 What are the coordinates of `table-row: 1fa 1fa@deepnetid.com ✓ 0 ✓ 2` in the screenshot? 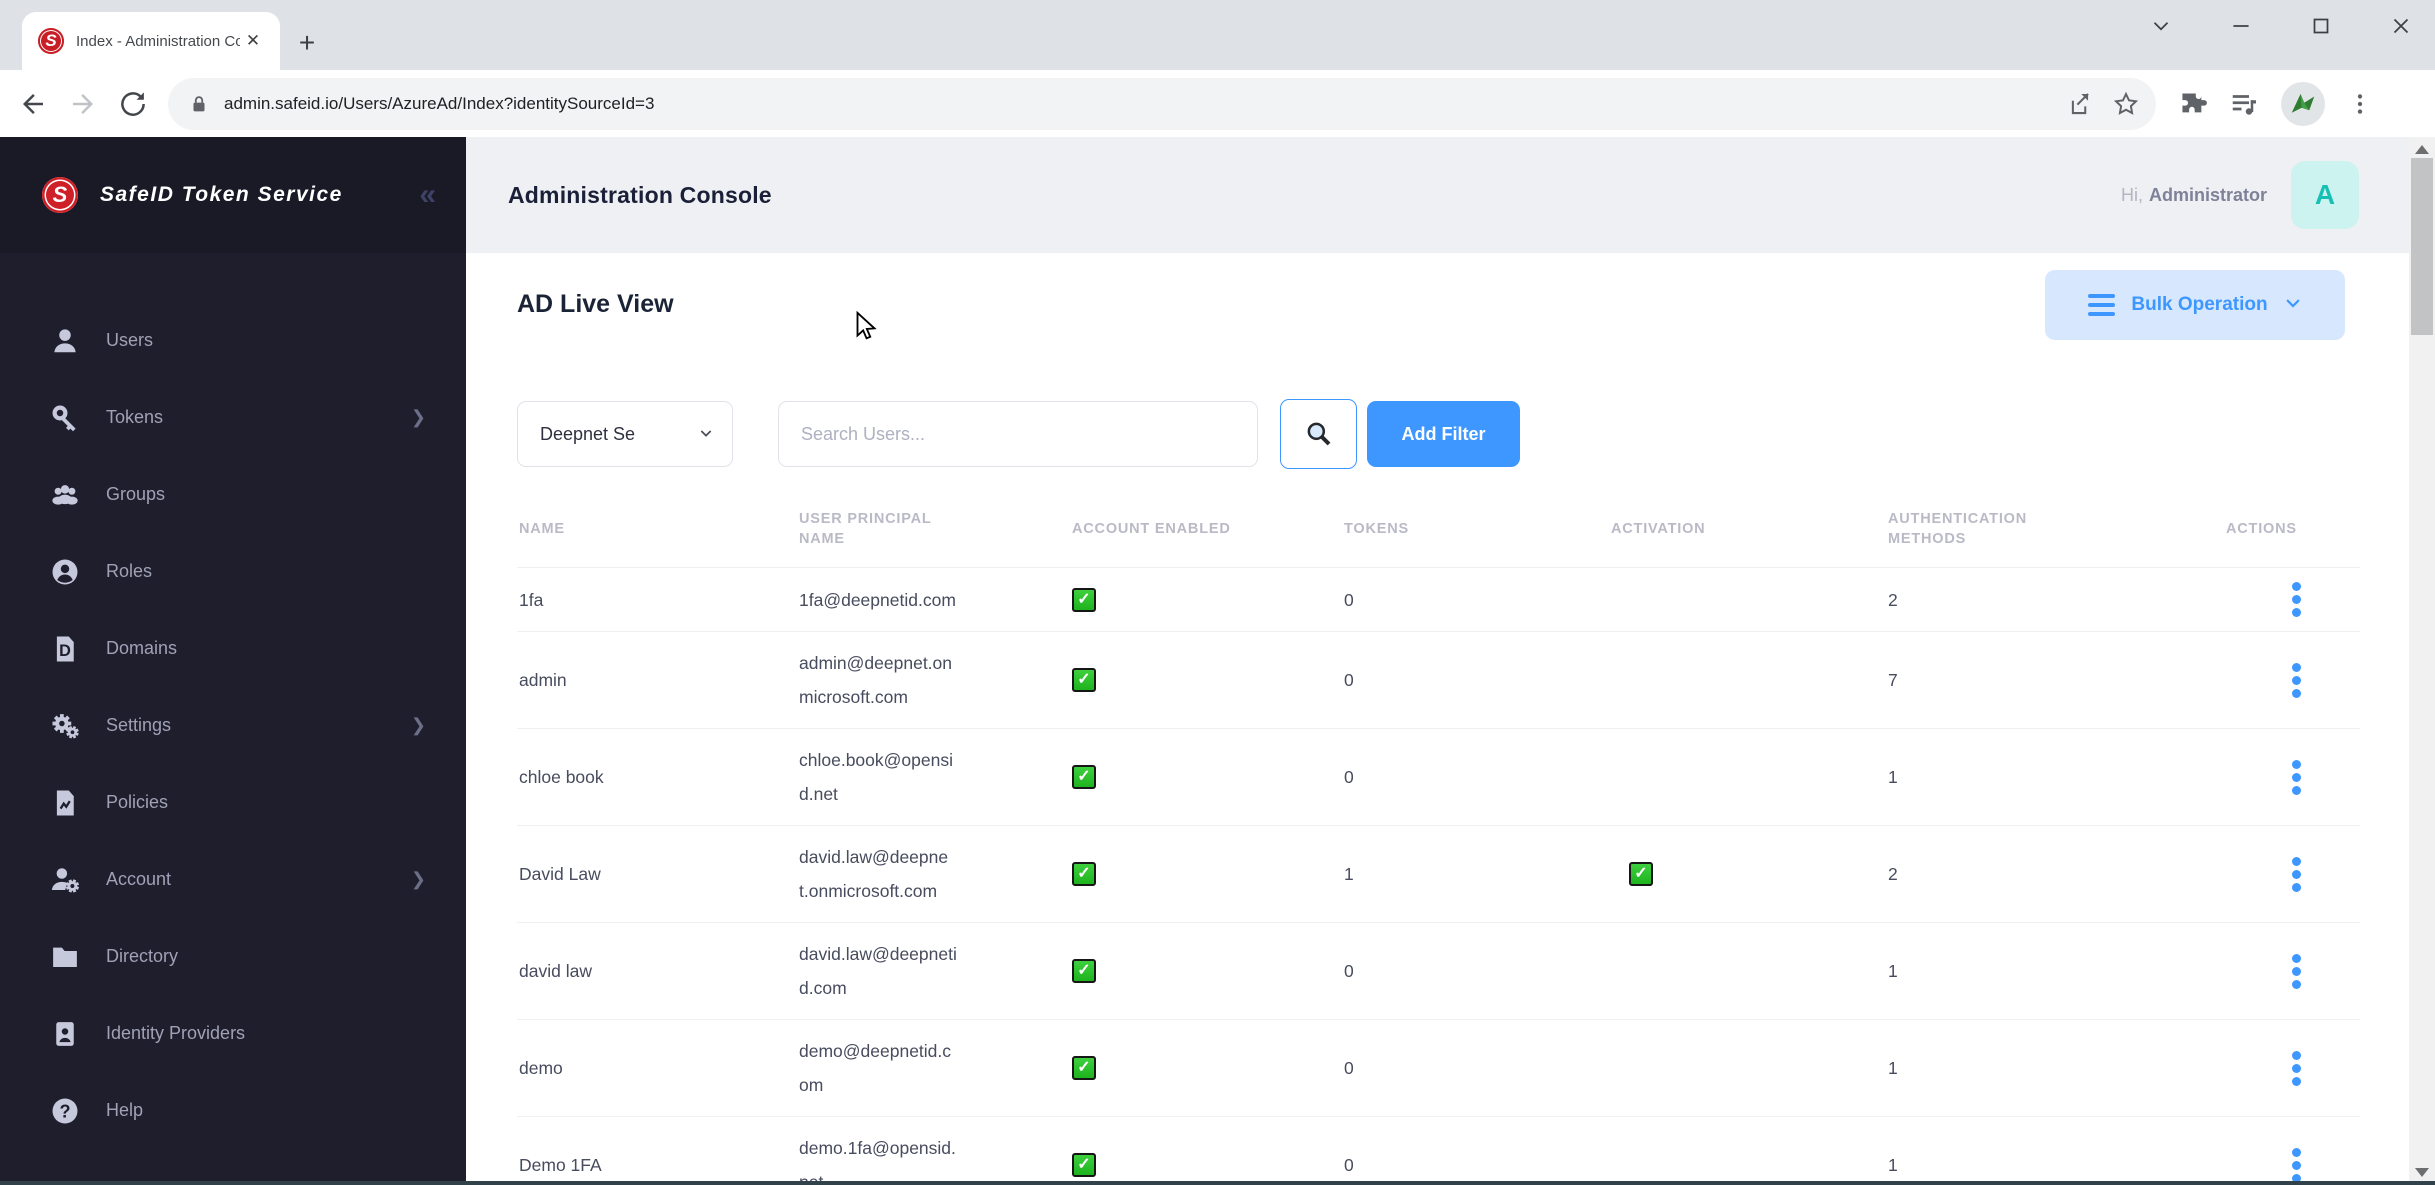 It's located at (1438, 599).